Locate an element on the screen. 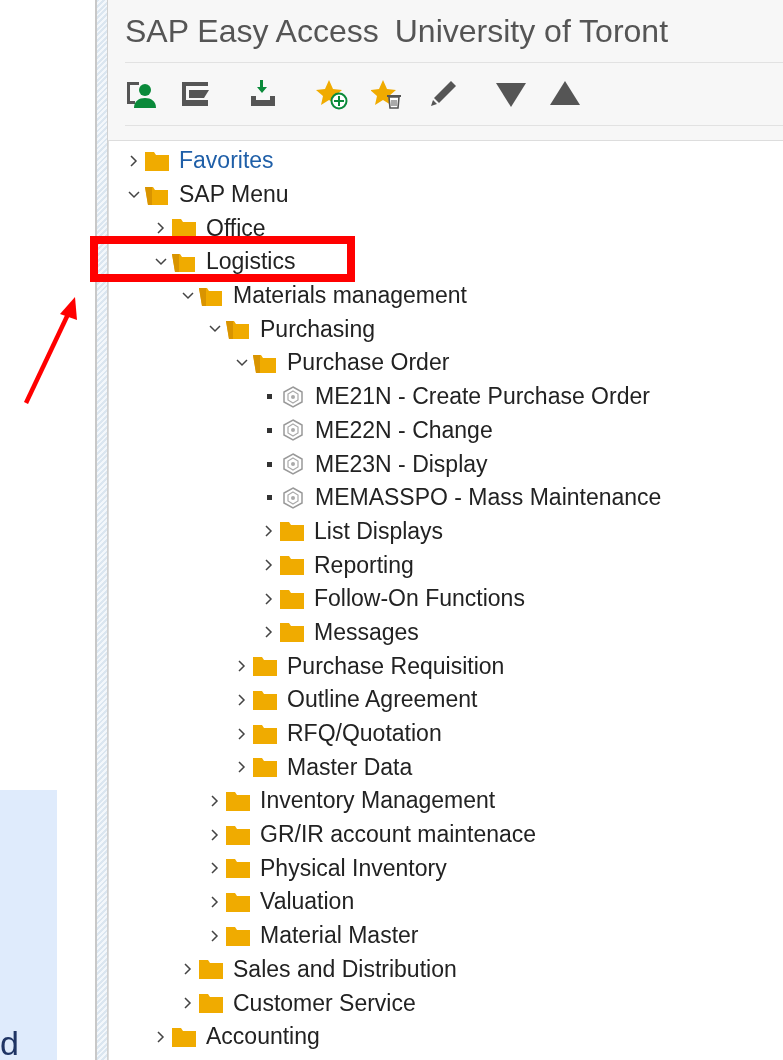 The height and width of the screenshot is (1060, 783). transaction-item: ME23N - Display is located at coordinates (401, 464).